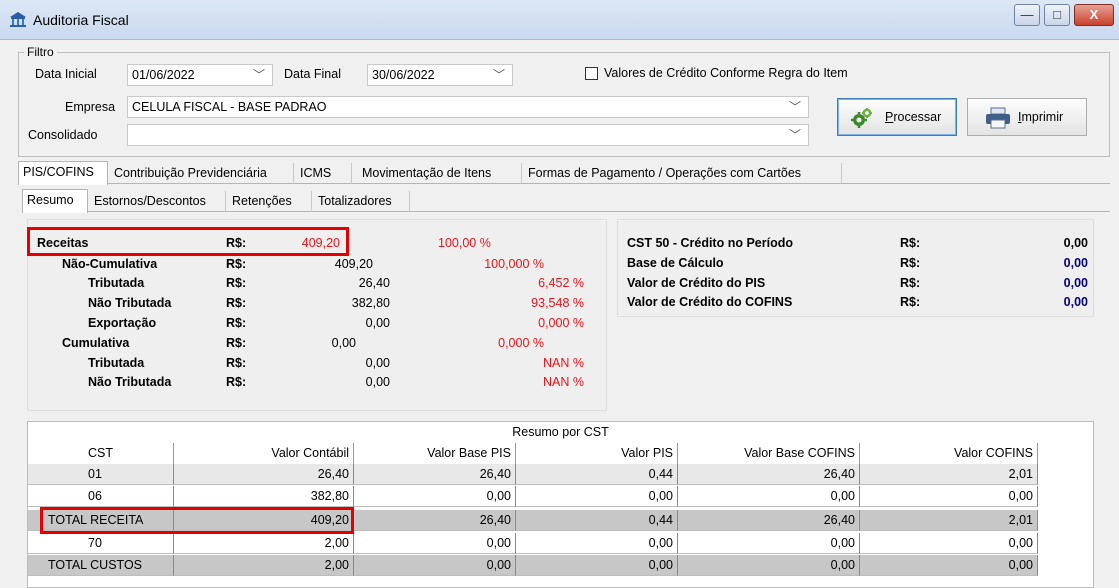 The width and height of the screenshot is (1119, 588). Describe the element at coordinates (675, 263) in the screenshot. I see `base-calculo-label: Base de Cálculo` at that location.